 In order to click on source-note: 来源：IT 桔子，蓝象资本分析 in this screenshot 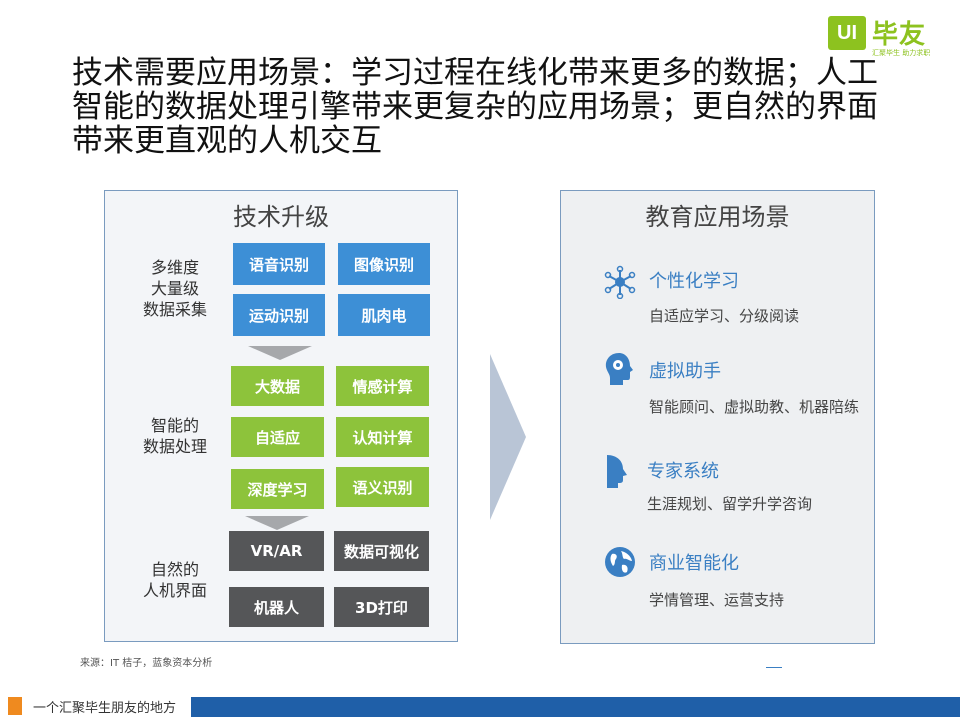, I will do `click(146, 663)`.